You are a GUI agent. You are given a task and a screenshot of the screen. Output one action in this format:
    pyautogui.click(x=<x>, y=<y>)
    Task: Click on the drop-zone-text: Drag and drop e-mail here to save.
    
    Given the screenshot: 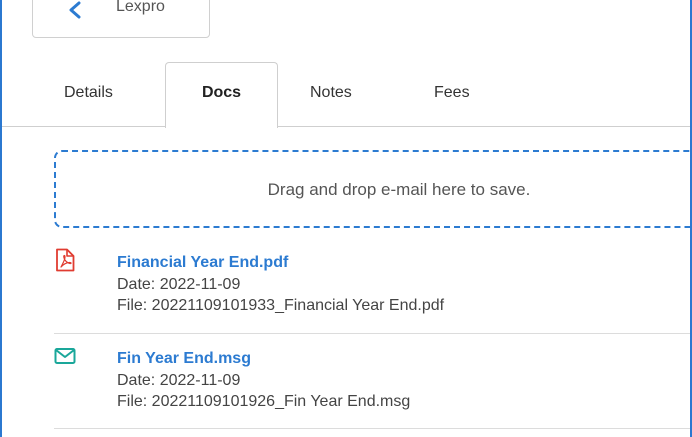 What is the action you would take?
    pyautogui.click(x=399, y=189)
    